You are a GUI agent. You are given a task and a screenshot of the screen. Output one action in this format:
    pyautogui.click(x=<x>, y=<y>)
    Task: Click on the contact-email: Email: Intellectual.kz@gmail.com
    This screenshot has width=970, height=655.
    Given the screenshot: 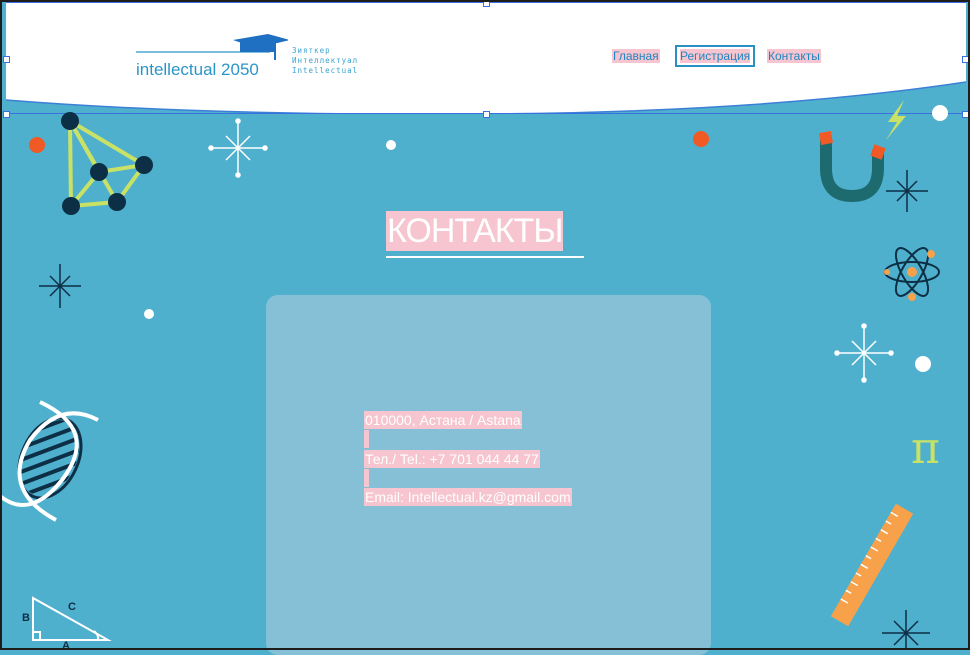 What is the action you would take?
    pyautogui.click(x=468, y=497)
    